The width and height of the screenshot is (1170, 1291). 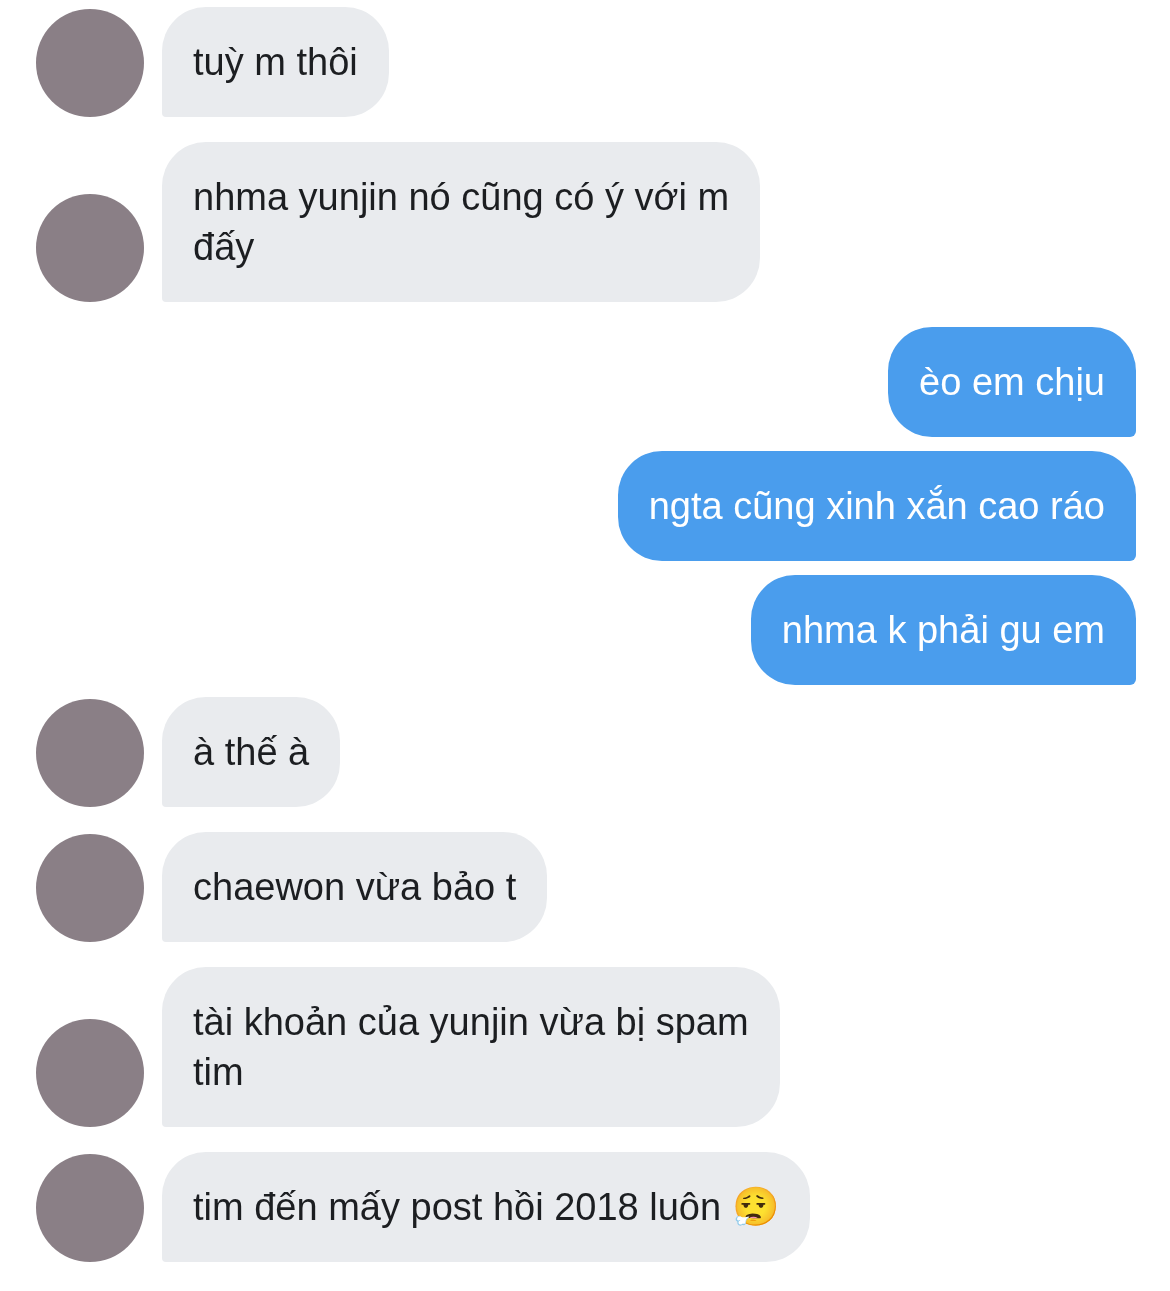 What do you see at coordinates (486, 1207) in the screenshot?
I see `message-text: tim đến mấy post hồi 2018 luôn 😮‍💨` at bounding box center [486, 1207].